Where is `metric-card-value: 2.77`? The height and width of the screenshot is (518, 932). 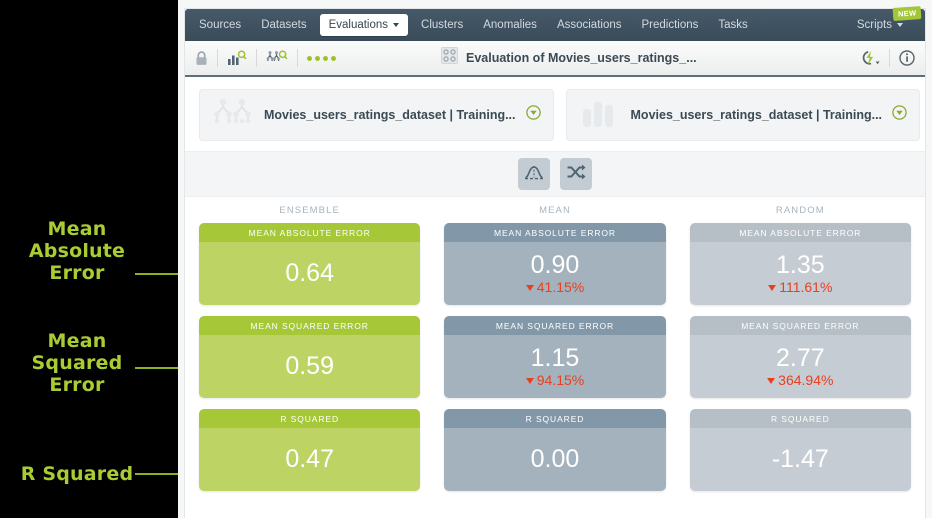
metric-card-value: 2.77 is located at coordinates (800, 358).